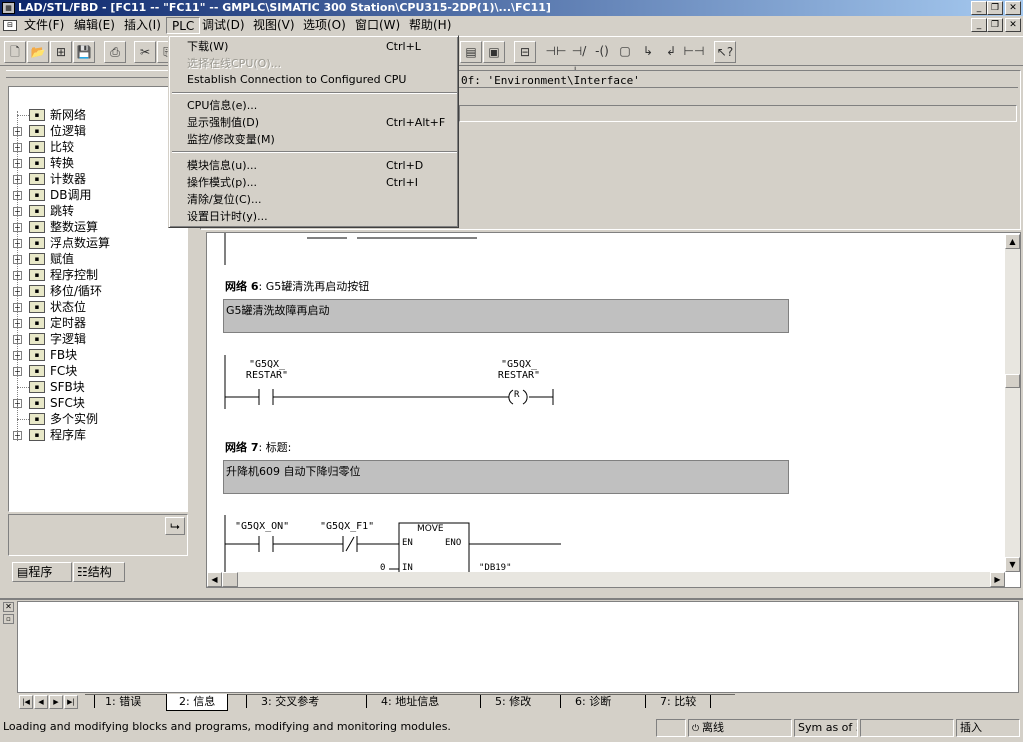 The image size is (1023, 742). I want to click on panel-grip, so click(96, 74).